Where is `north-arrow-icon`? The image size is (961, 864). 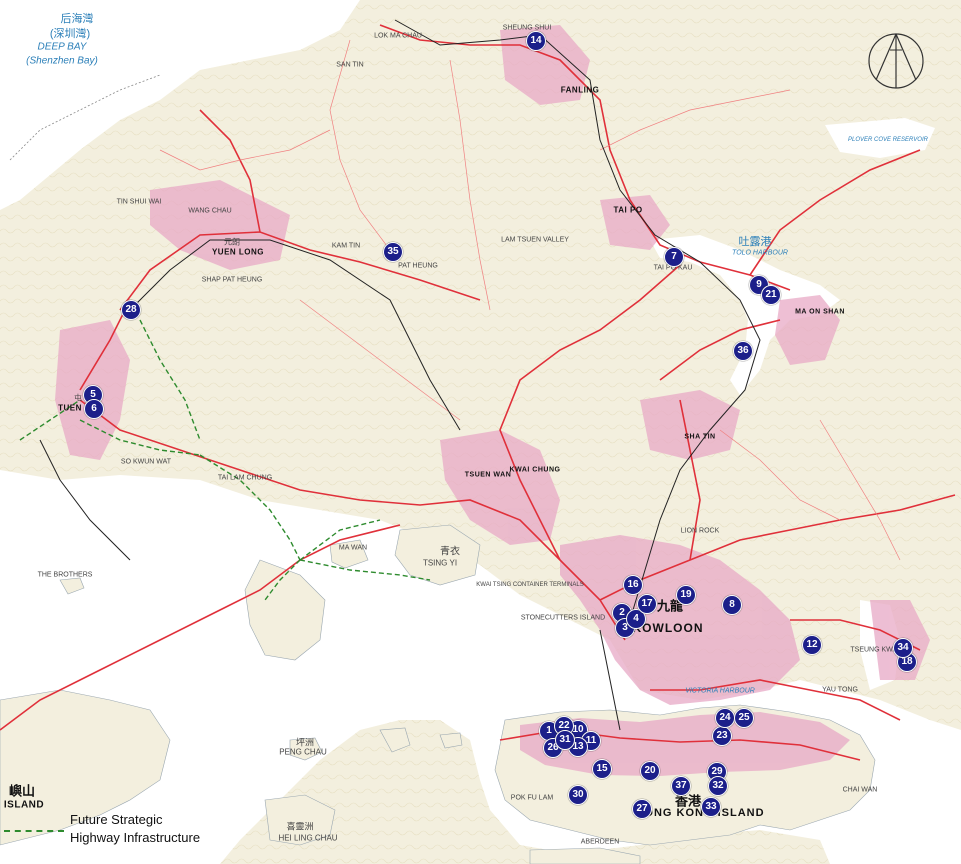 north-arrow-icon is located at coordinates (896, 61).